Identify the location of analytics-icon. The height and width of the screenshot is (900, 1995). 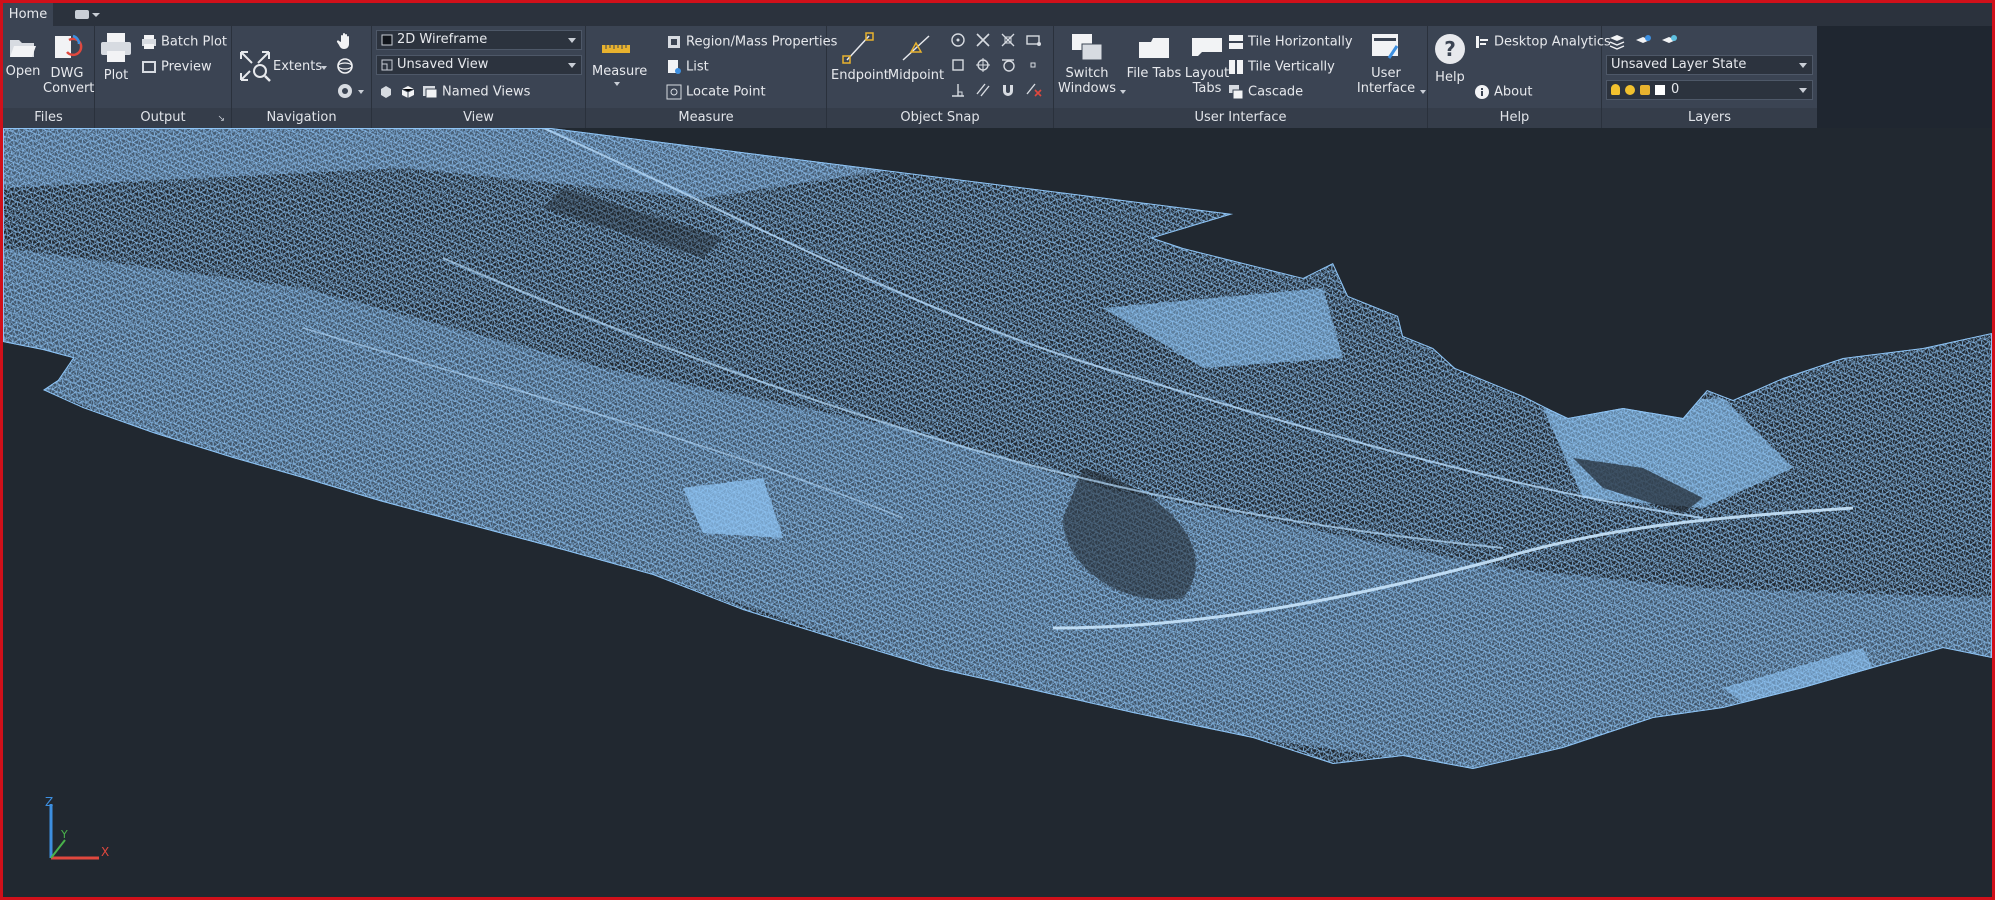
(1482, 42).